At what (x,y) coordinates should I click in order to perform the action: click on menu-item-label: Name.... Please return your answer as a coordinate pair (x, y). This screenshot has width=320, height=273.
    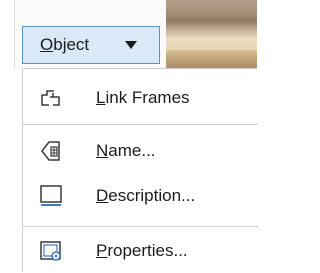
    Looking at the image, I should click on (126, 150).